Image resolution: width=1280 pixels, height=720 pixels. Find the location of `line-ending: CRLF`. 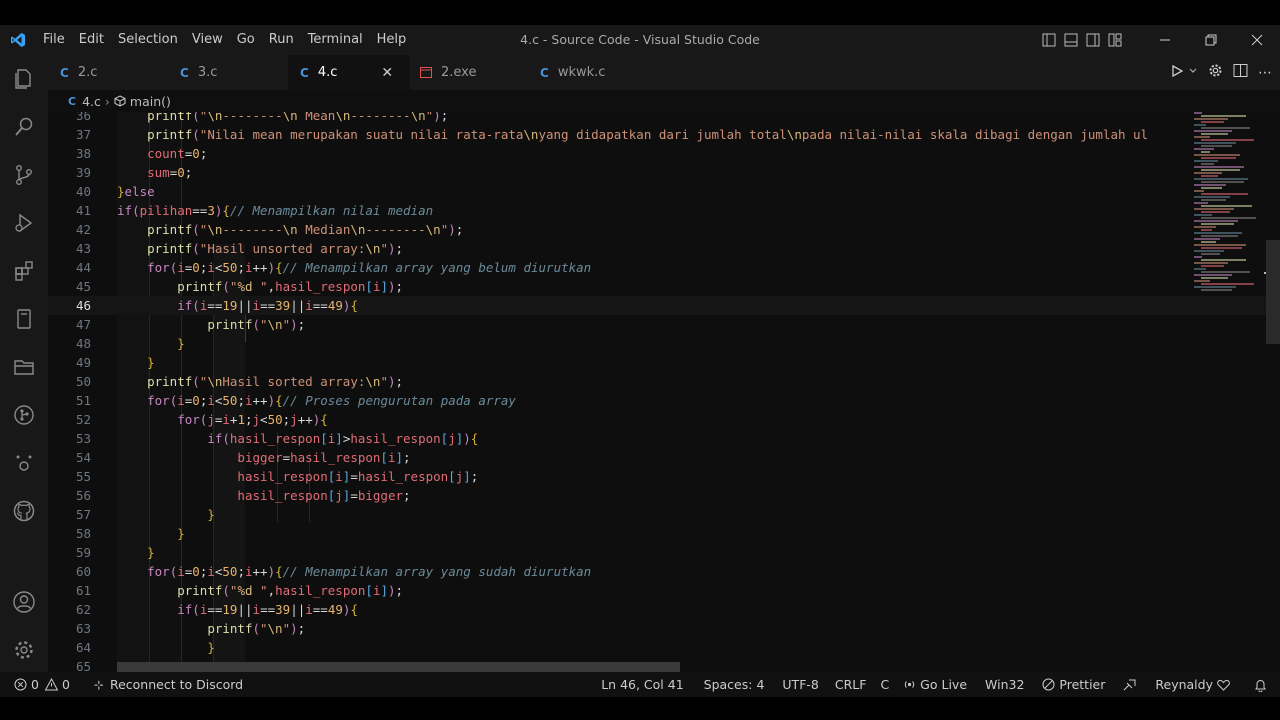

line-ending: CRLF is located at coordinates (851, 684).